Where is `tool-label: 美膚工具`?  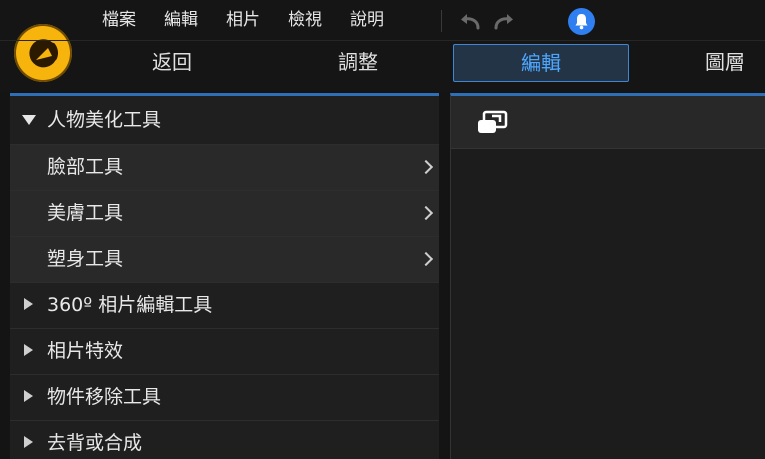
tool-label: 美膚工具 is located at coordinates (85, 213).